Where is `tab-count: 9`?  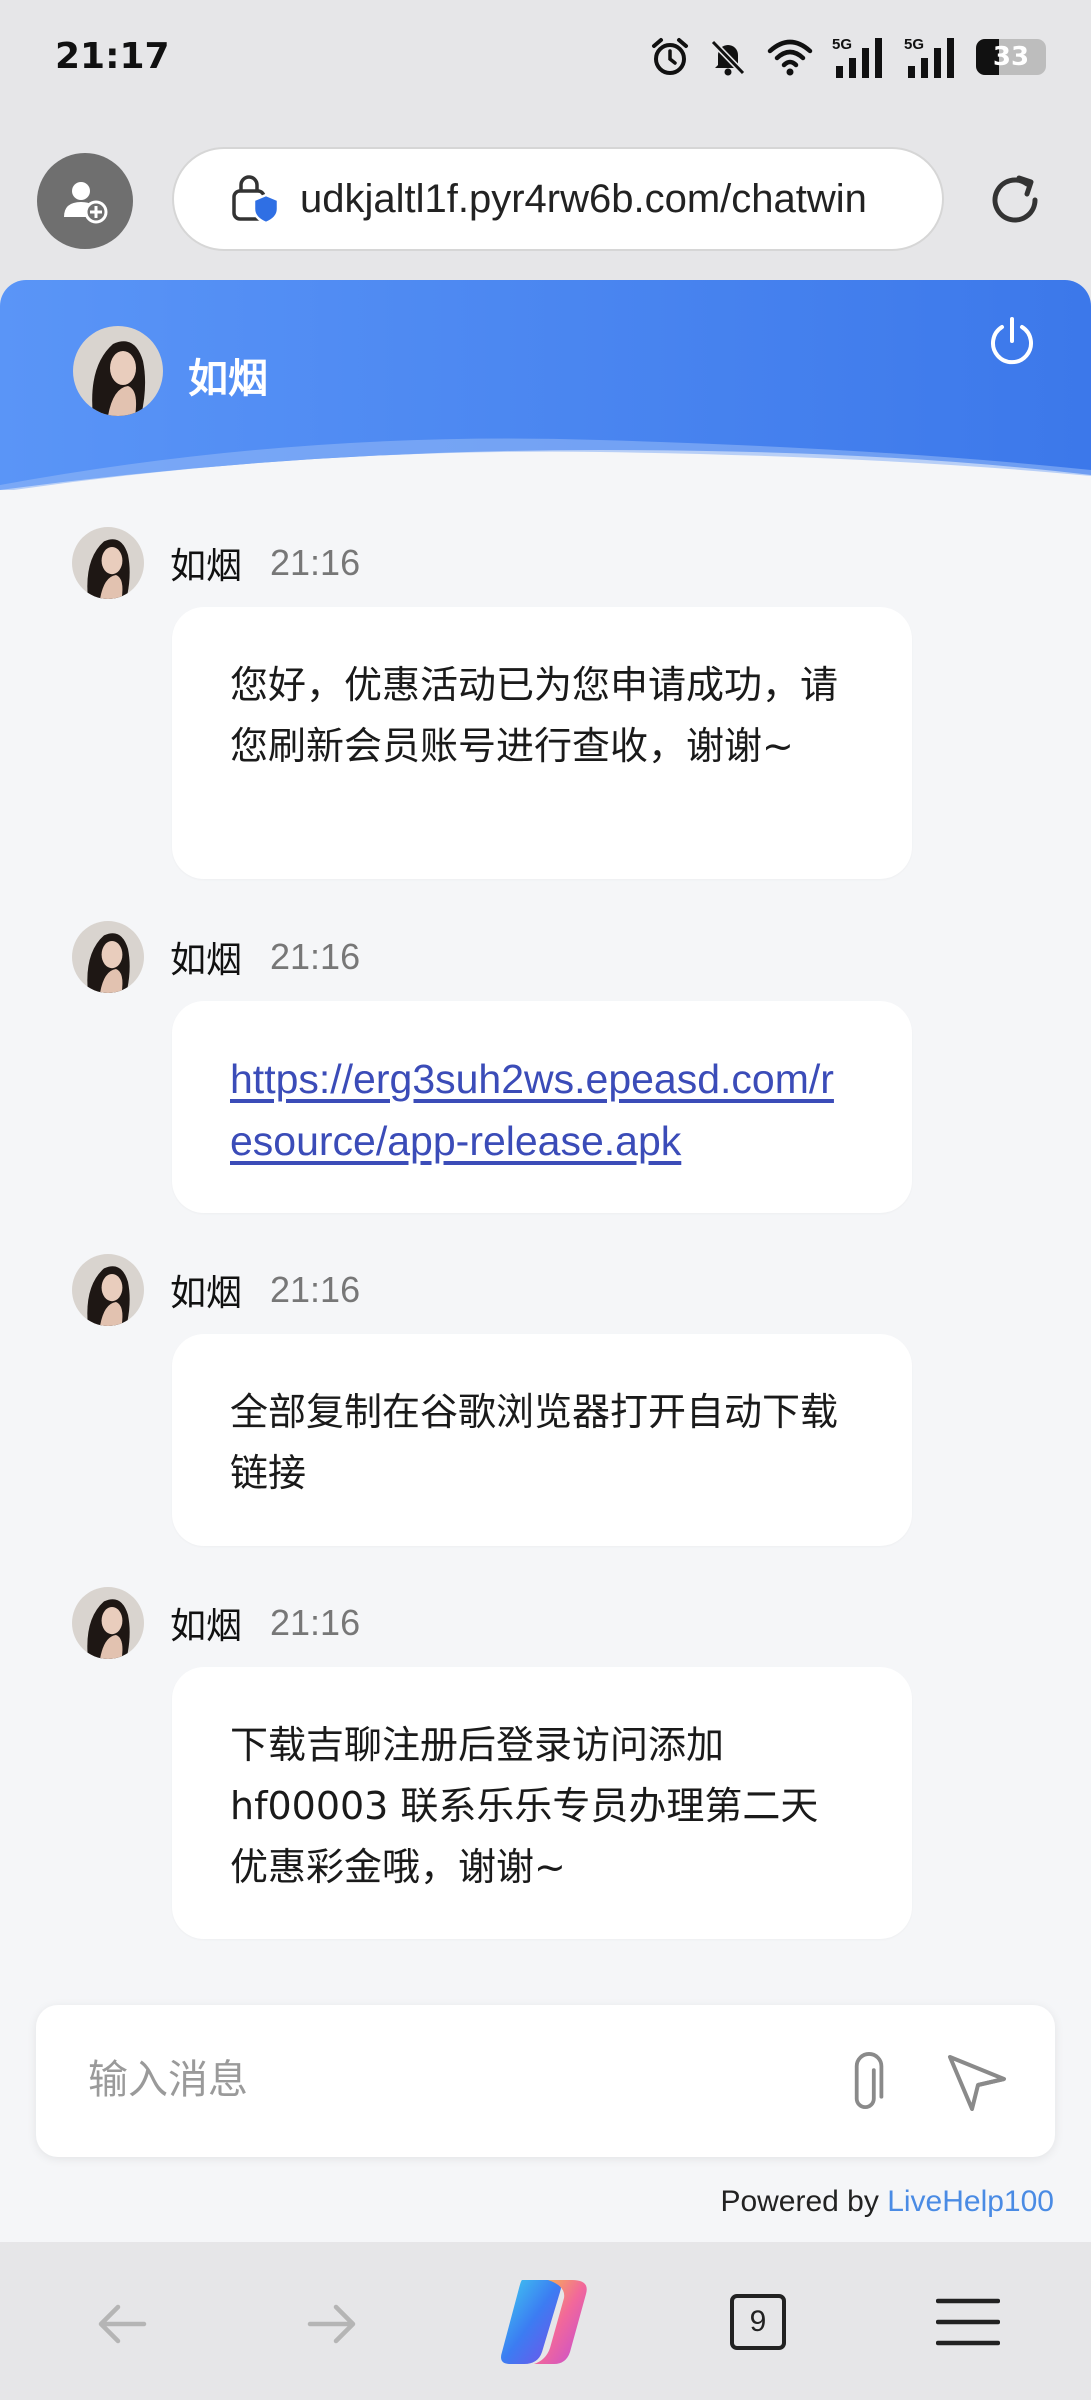 tab-count: 9 is located at coordinates (758, 2321).